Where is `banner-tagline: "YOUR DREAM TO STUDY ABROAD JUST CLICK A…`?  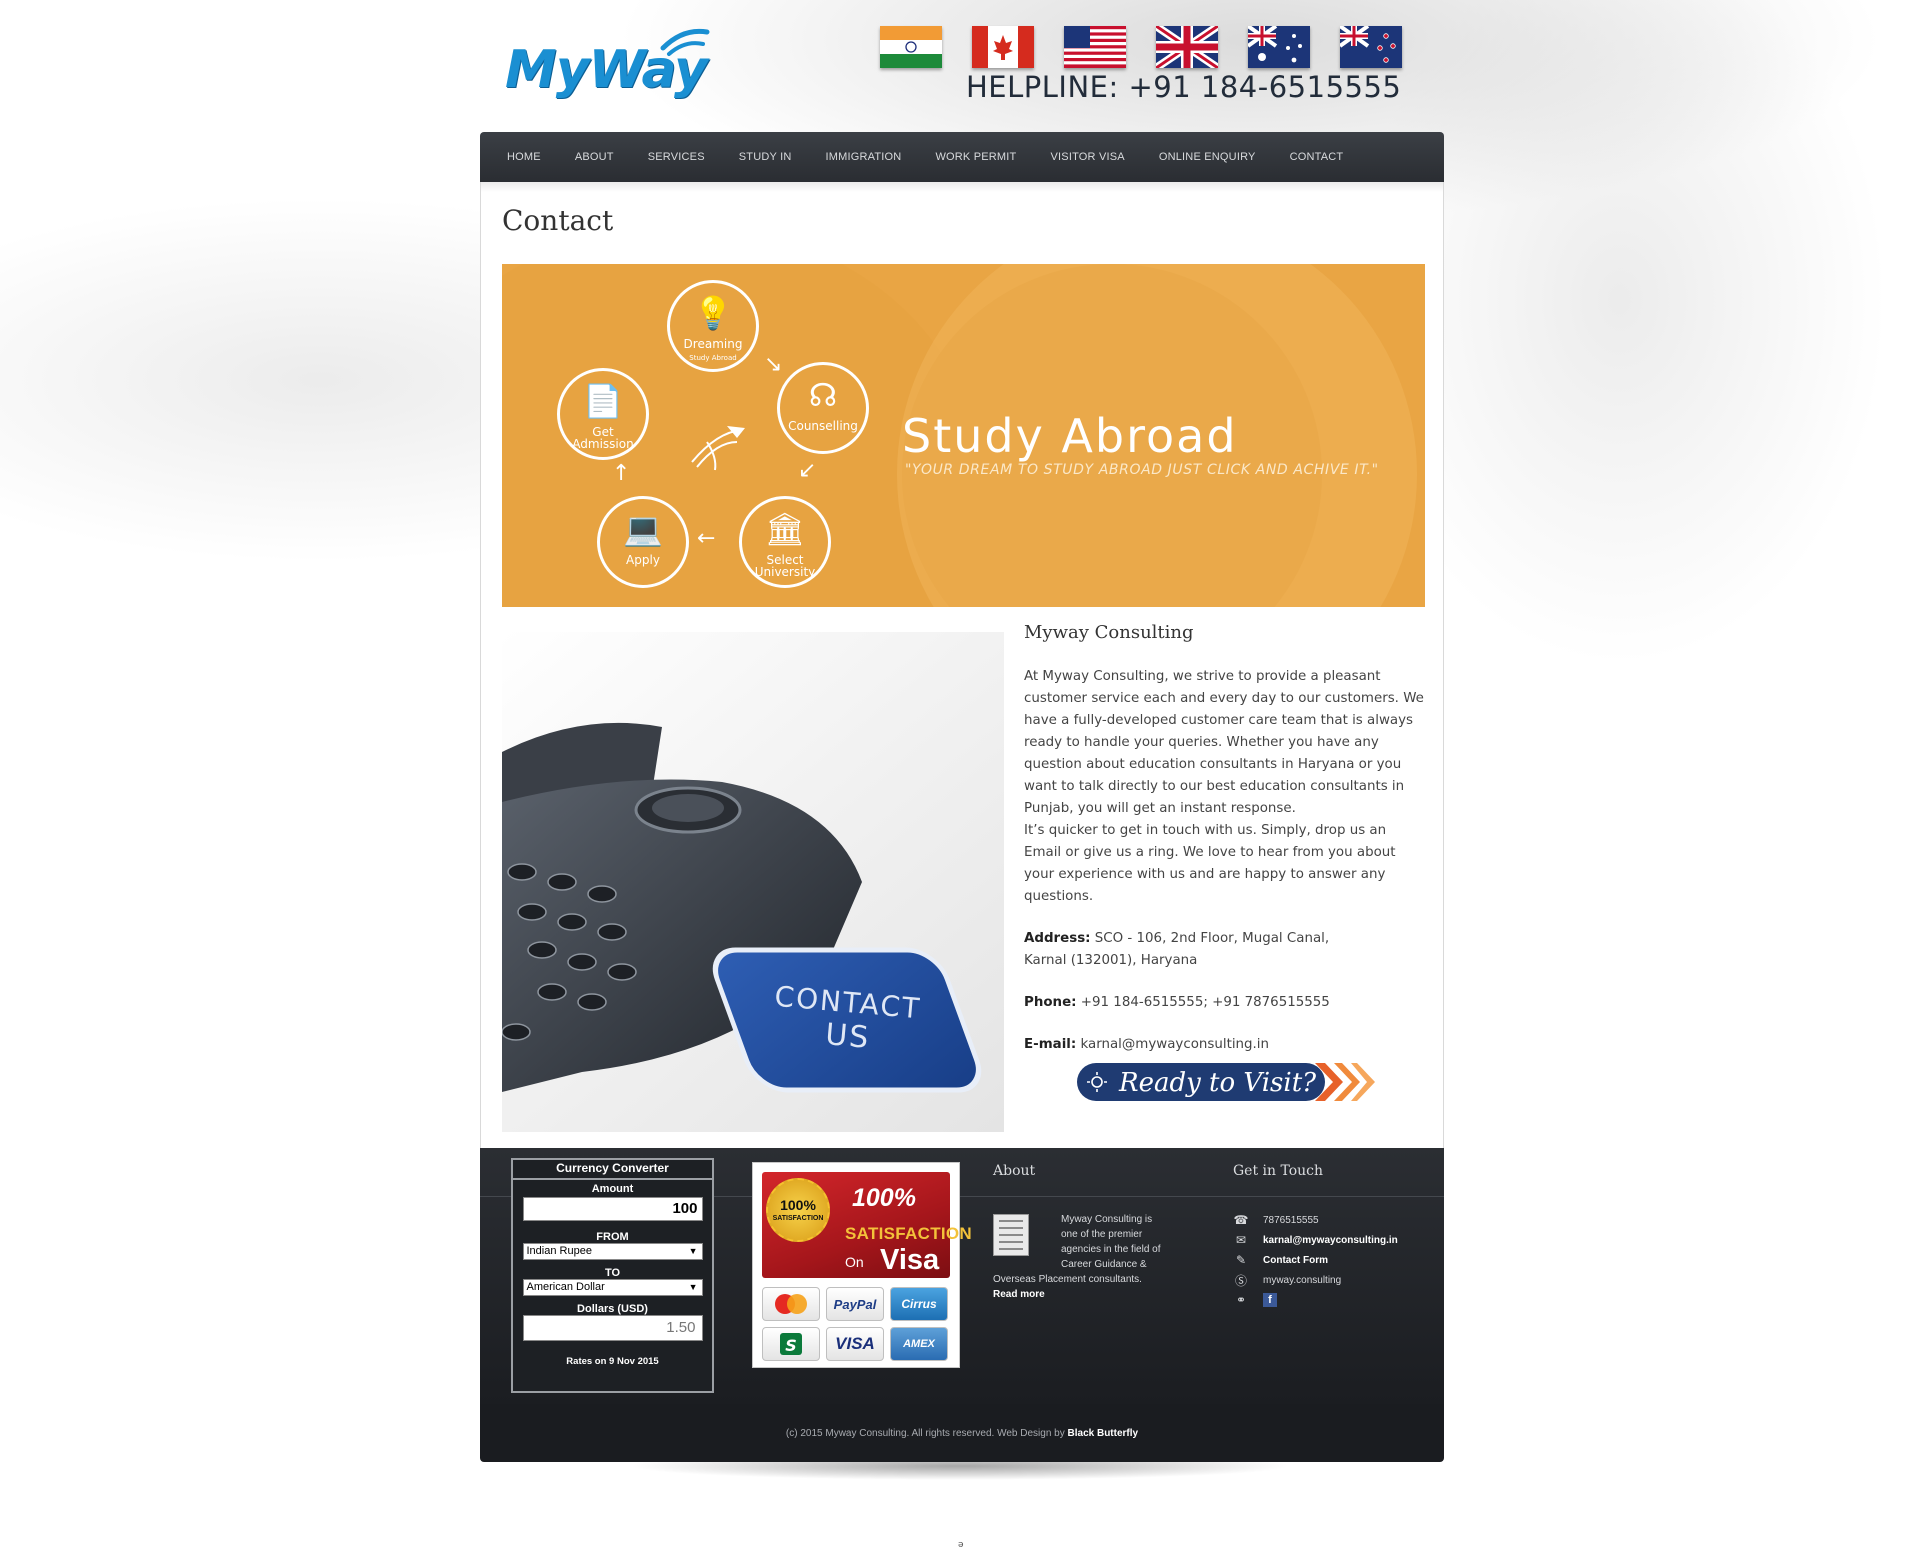
banner-tagline: "YOUR DREAM TO STUDY ABROAD JUST CLICK A… is located at coordinates (1142, 470).